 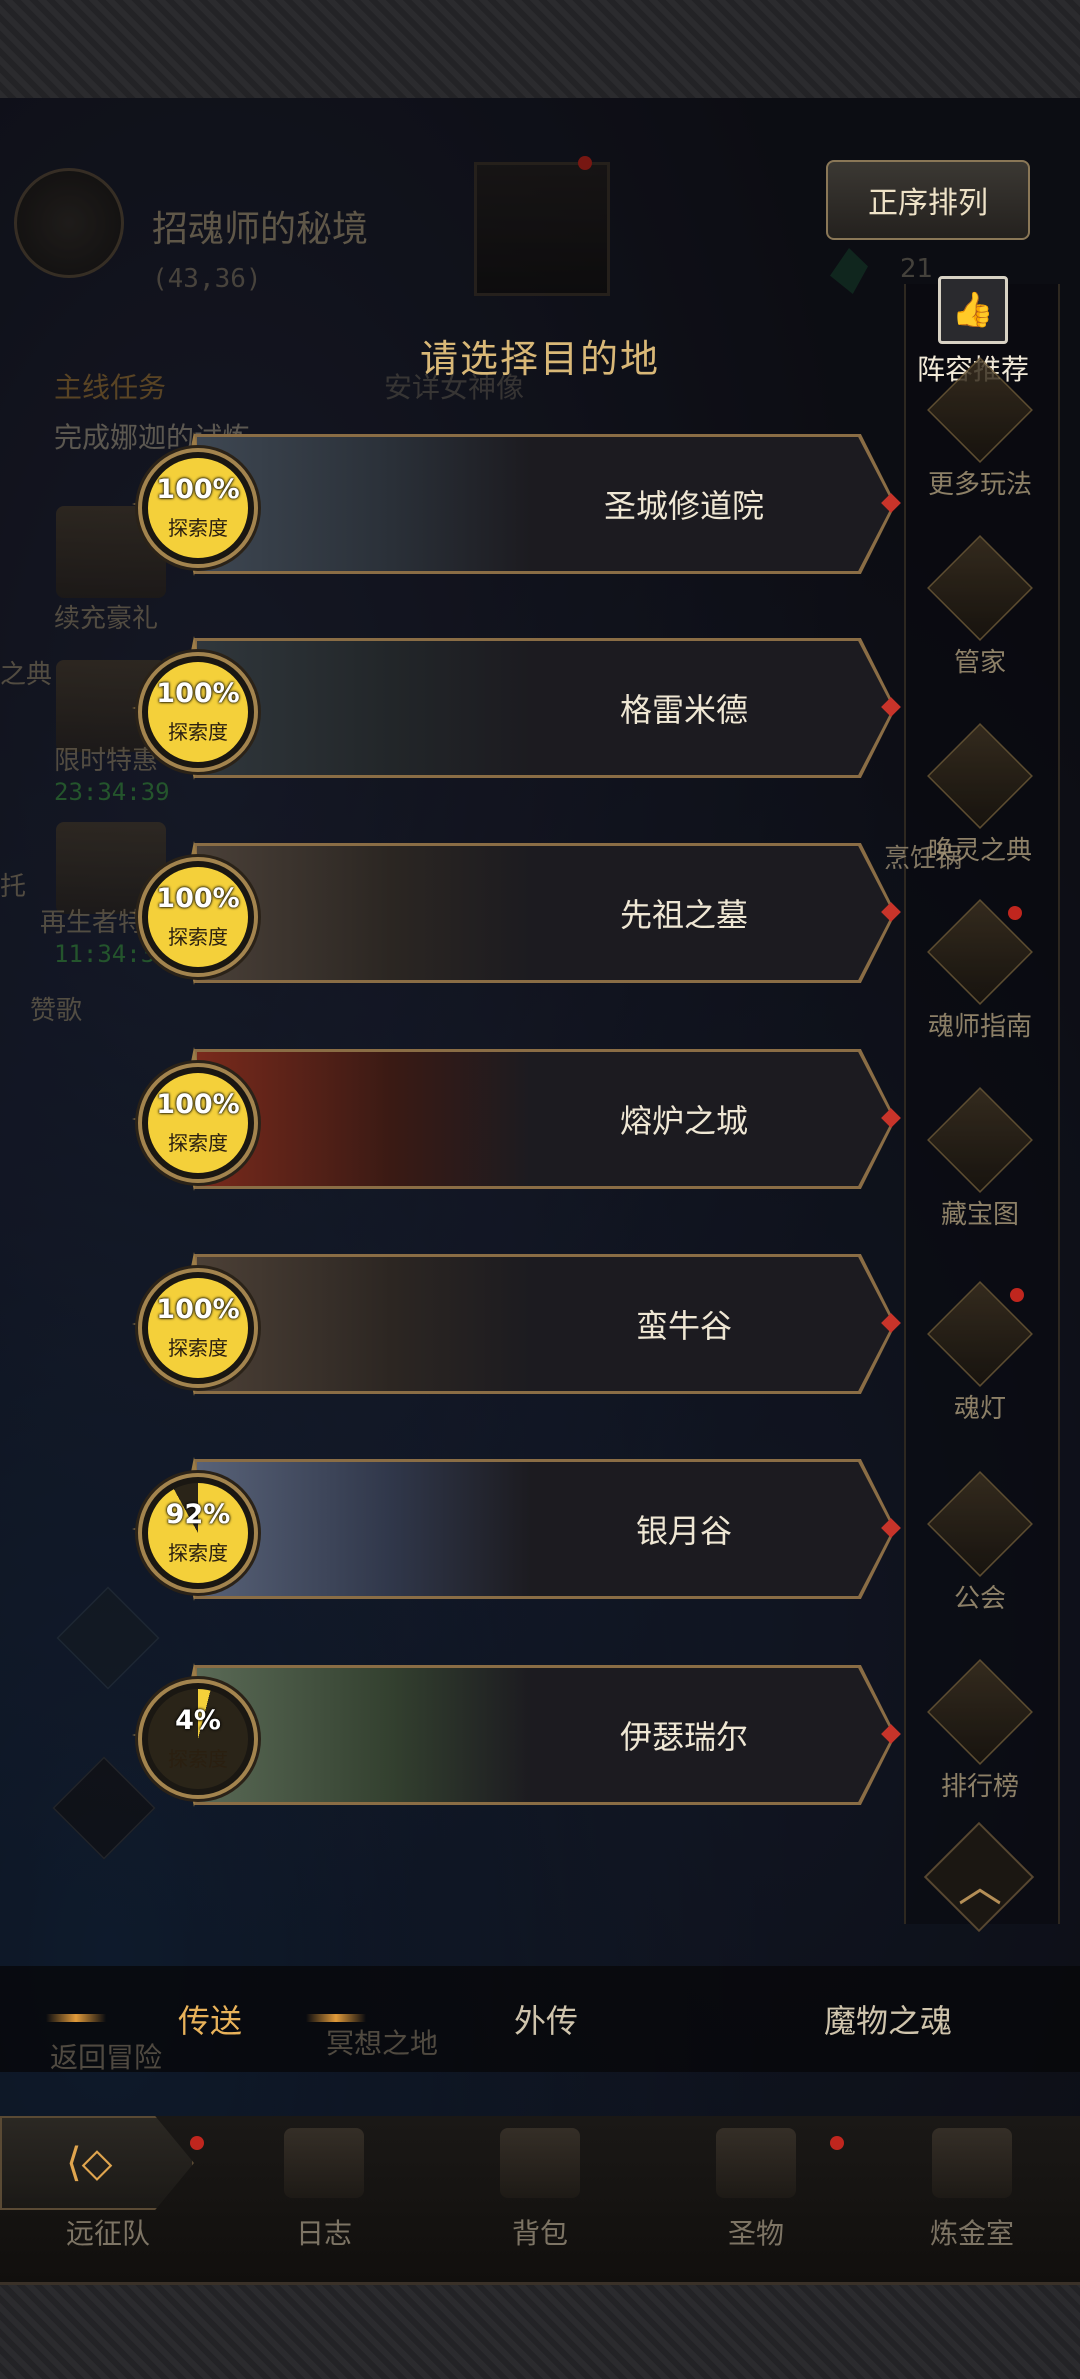 What do you see at coordinates (546, 2019) in the screenshot?
I see `tab-side-story: 外传` at bounding box center [546, 2019].